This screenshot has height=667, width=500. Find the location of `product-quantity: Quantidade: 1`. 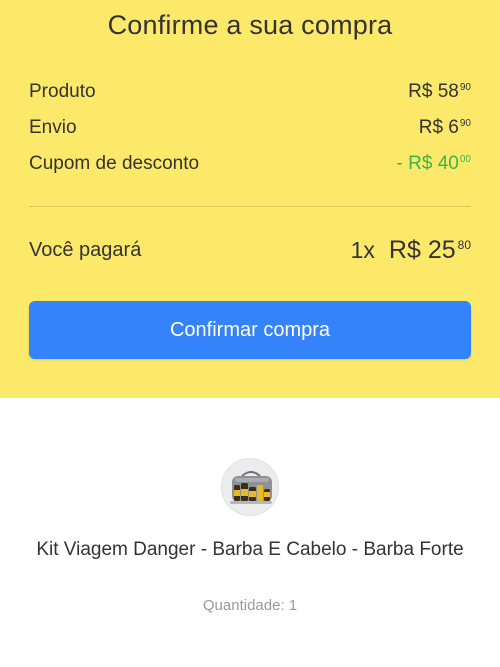

product-quantity: Quantidade: 1 is located at coordinates (250, 605).